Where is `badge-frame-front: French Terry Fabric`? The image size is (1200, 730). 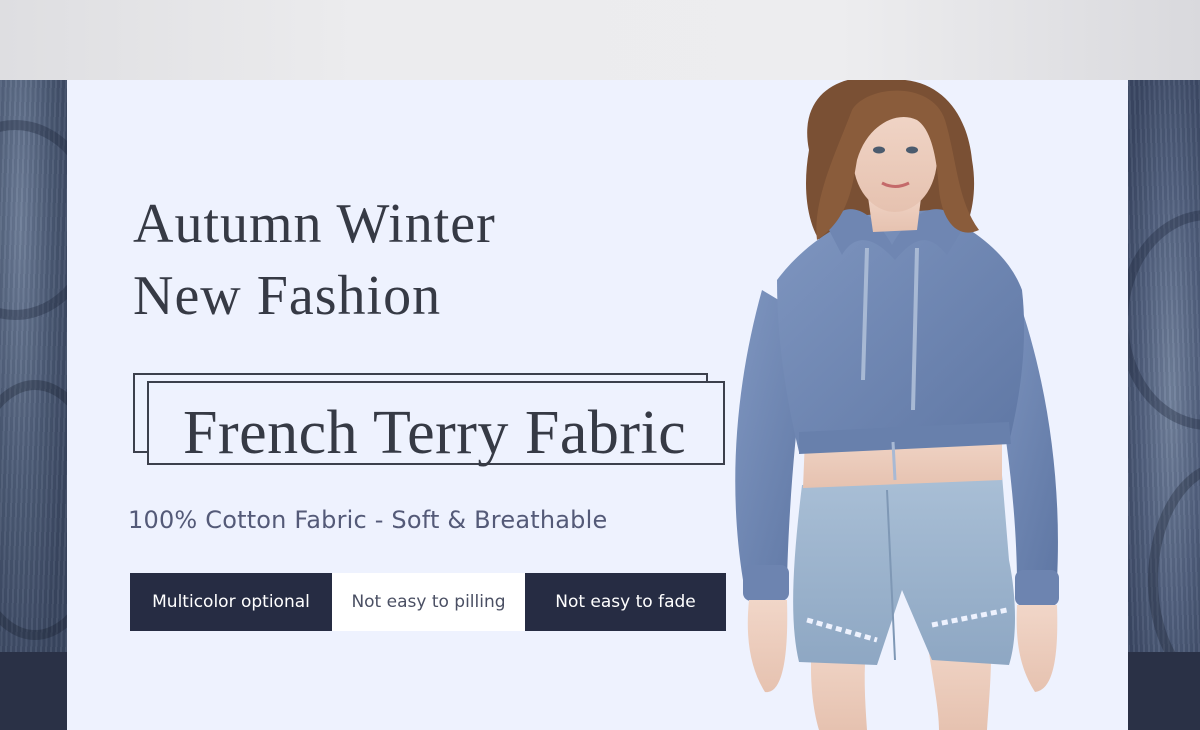
badge-frame-front: French Terry Fabric is located at coordinates (436, 424).